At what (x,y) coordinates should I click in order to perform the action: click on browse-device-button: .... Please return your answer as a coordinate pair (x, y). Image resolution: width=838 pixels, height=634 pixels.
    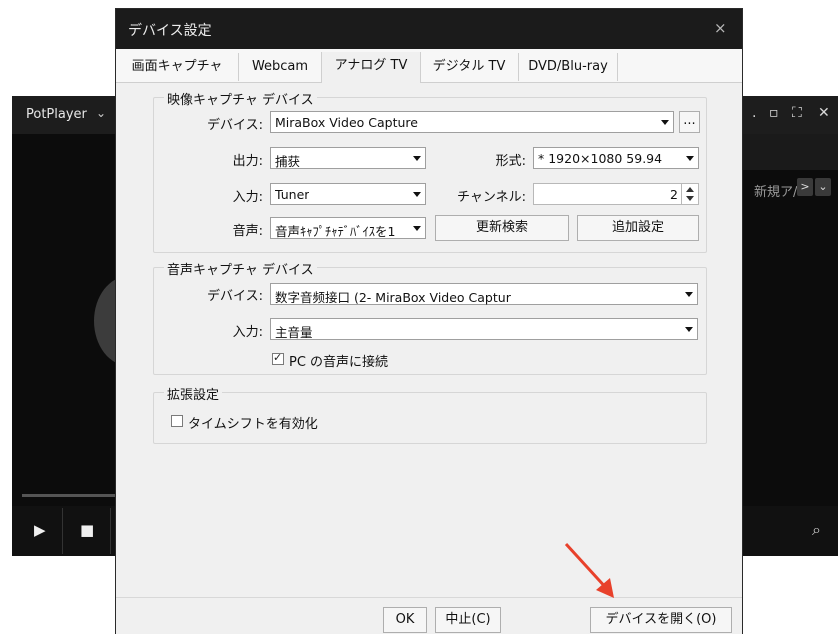
    Looking at the image, I should click on (689, 122).